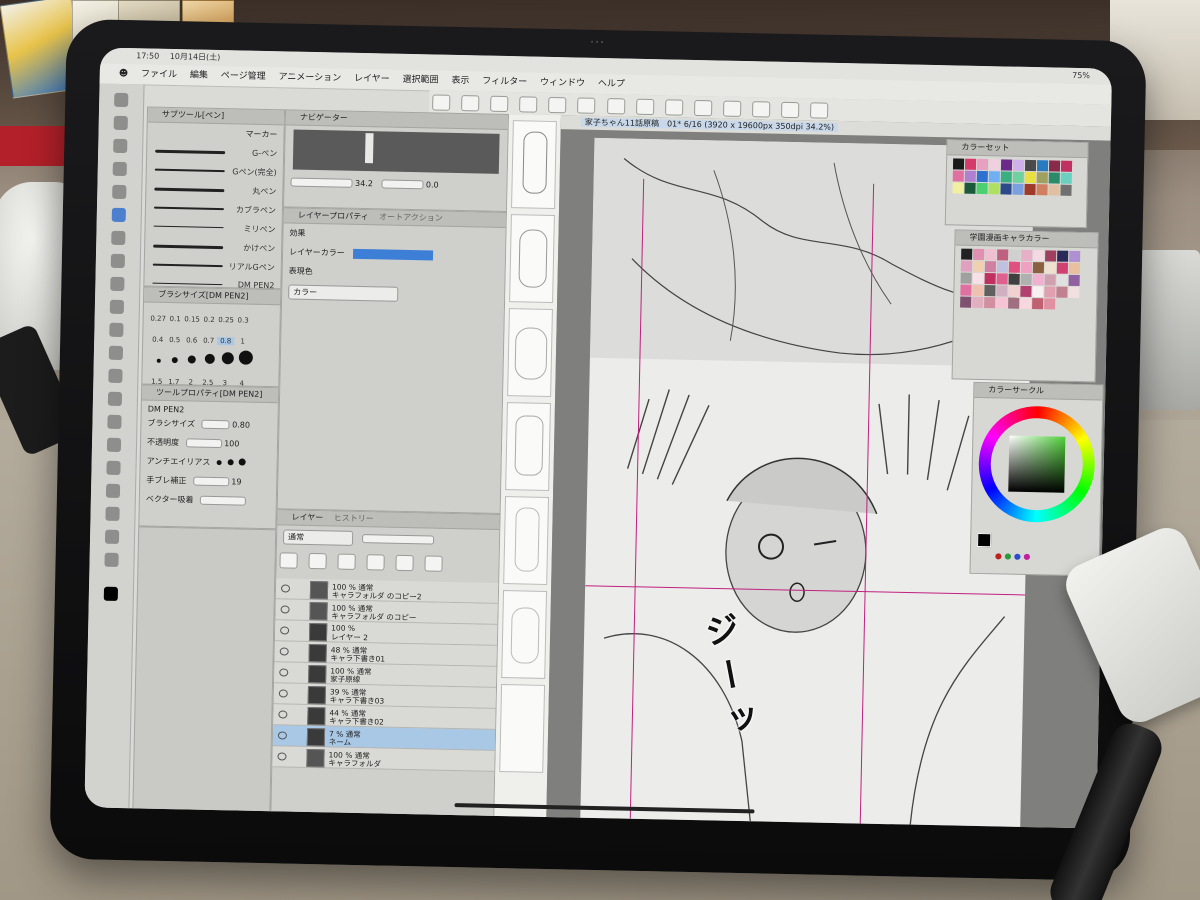  I want to click on zoom-value: 34.2, so click(364, 183).